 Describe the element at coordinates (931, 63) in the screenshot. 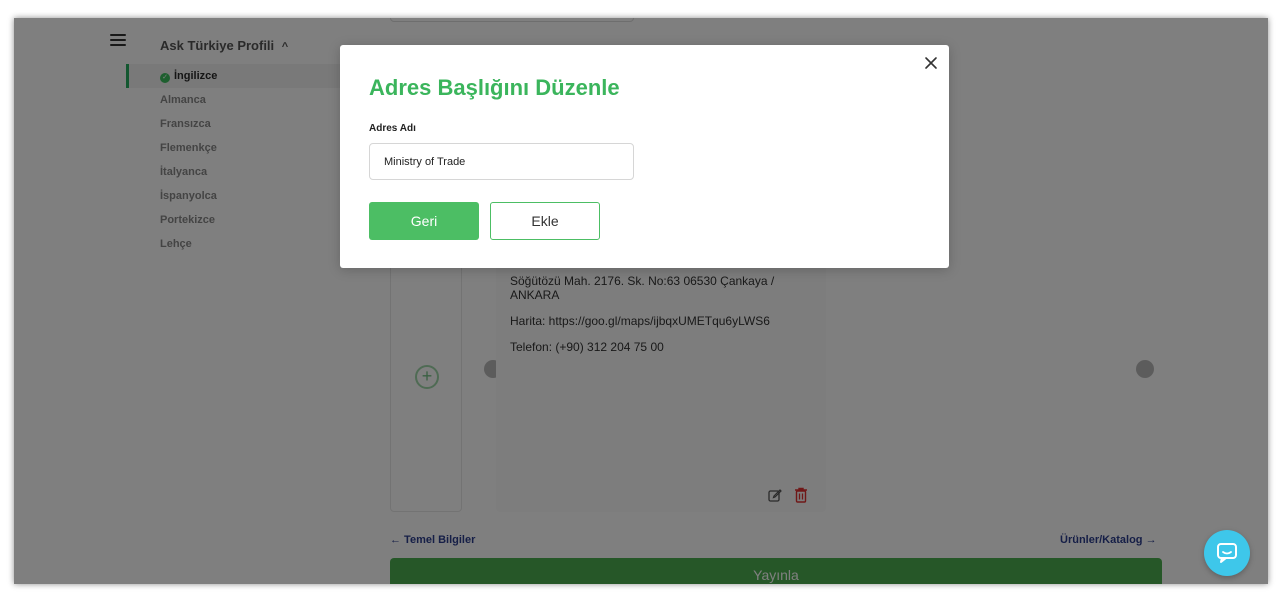

I see `close-icon` at that location.